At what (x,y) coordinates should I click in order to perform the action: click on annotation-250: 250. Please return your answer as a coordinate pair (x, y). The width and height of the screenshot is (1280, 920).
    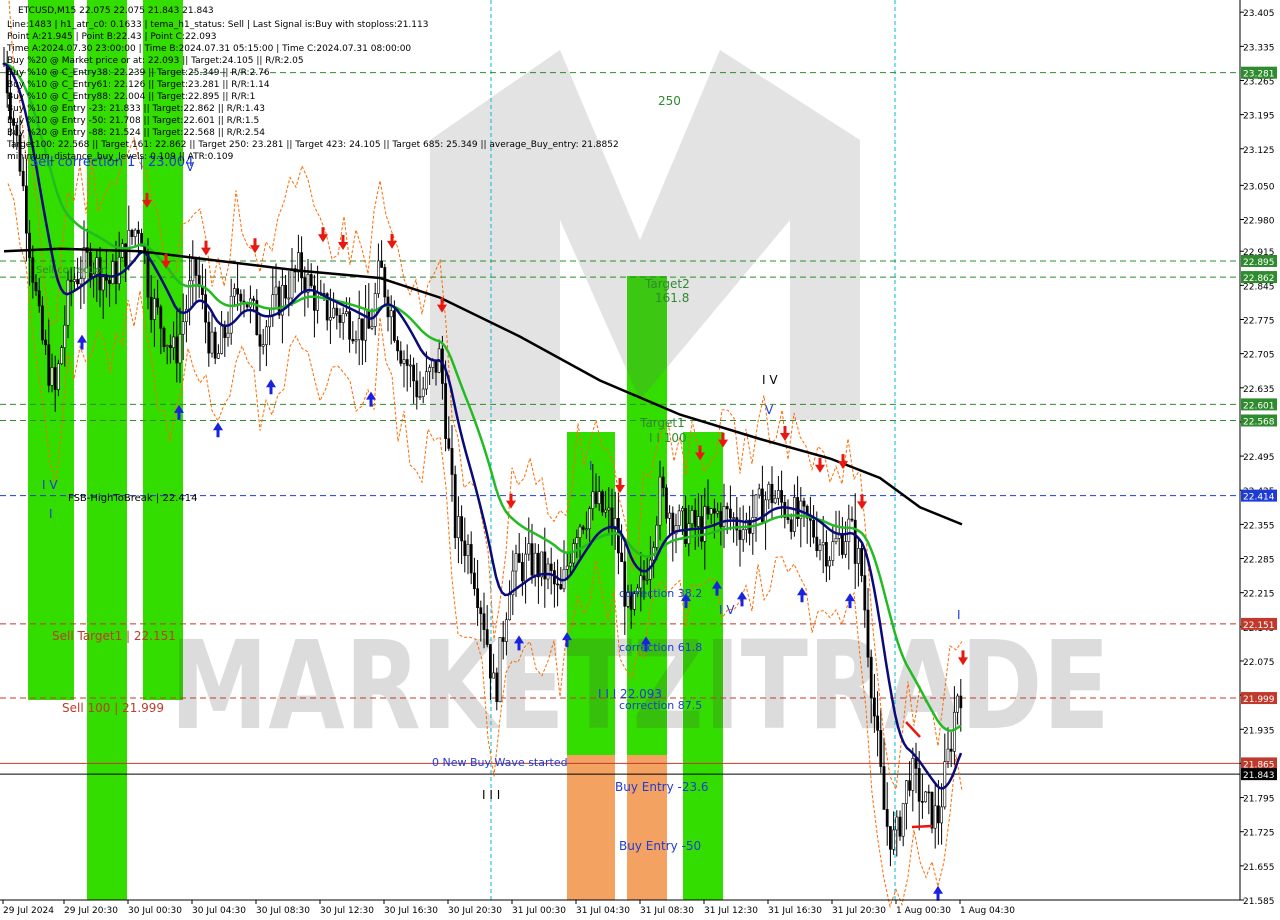
    Looking at the image, I should click on (669, 101).